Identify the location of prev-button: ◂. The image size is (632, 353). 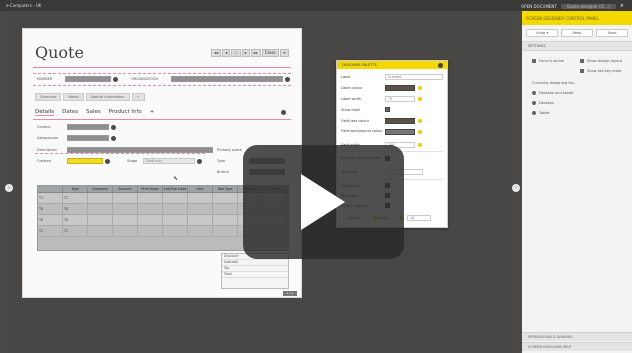
(226, 53).